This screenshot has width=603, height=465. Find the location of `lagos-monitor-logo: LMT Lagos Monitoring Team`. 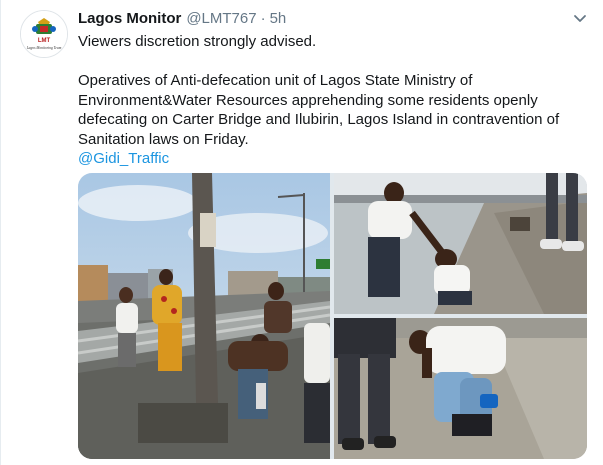

lagos-monitor-logo: LMT Lagos Monitoring Team is located at coordinates (44, 34).